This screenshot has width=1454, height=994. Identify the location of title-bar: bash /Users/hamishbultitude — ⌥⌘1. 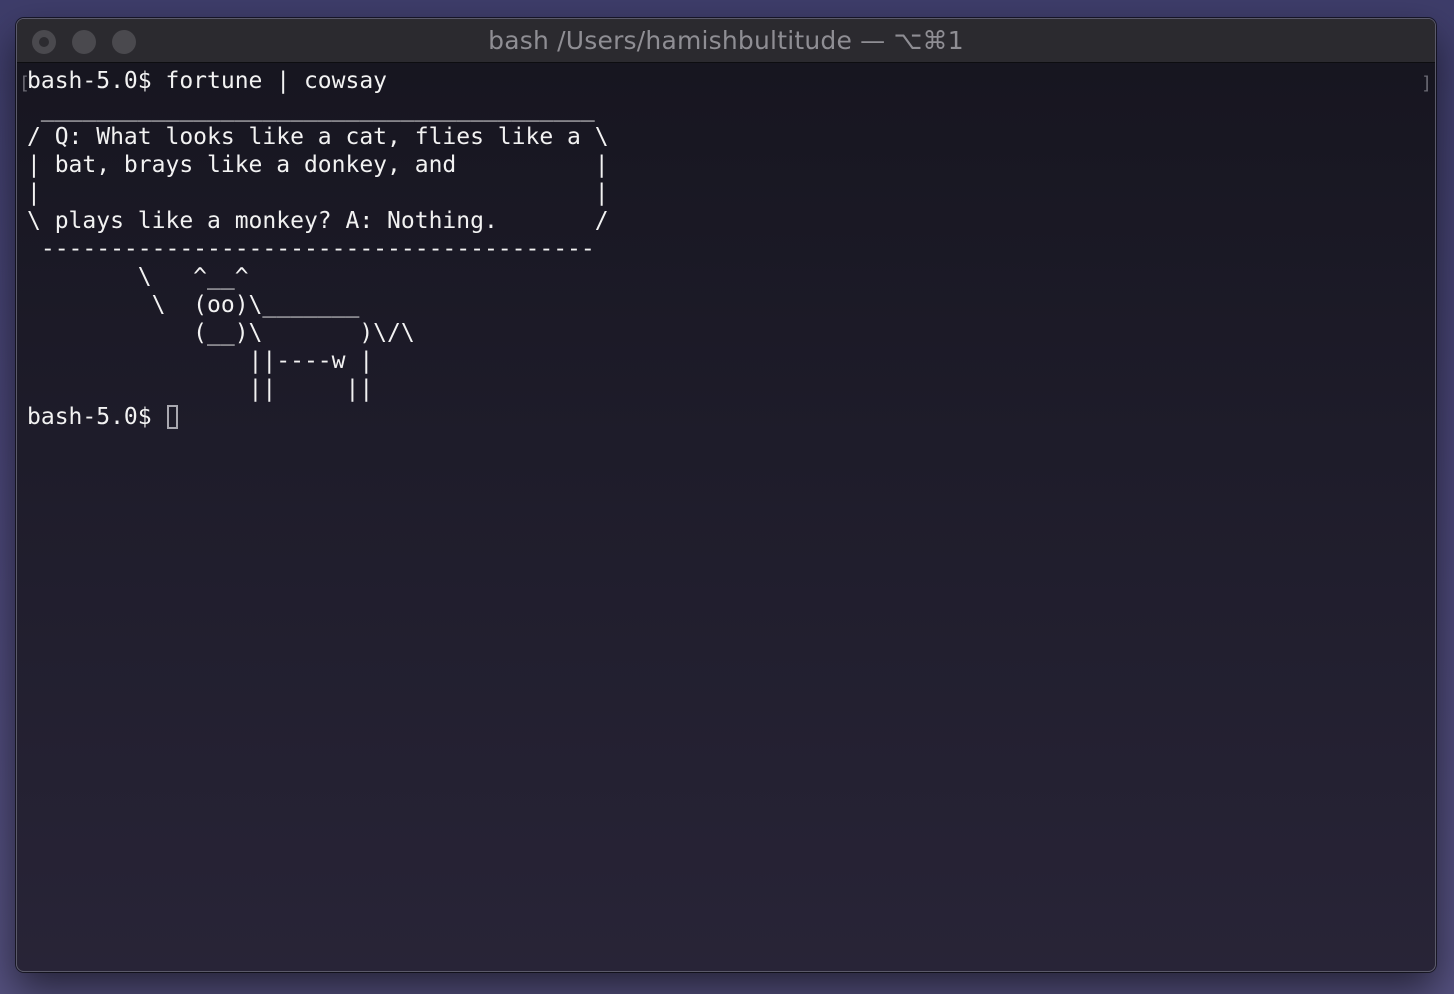
(726, 41).